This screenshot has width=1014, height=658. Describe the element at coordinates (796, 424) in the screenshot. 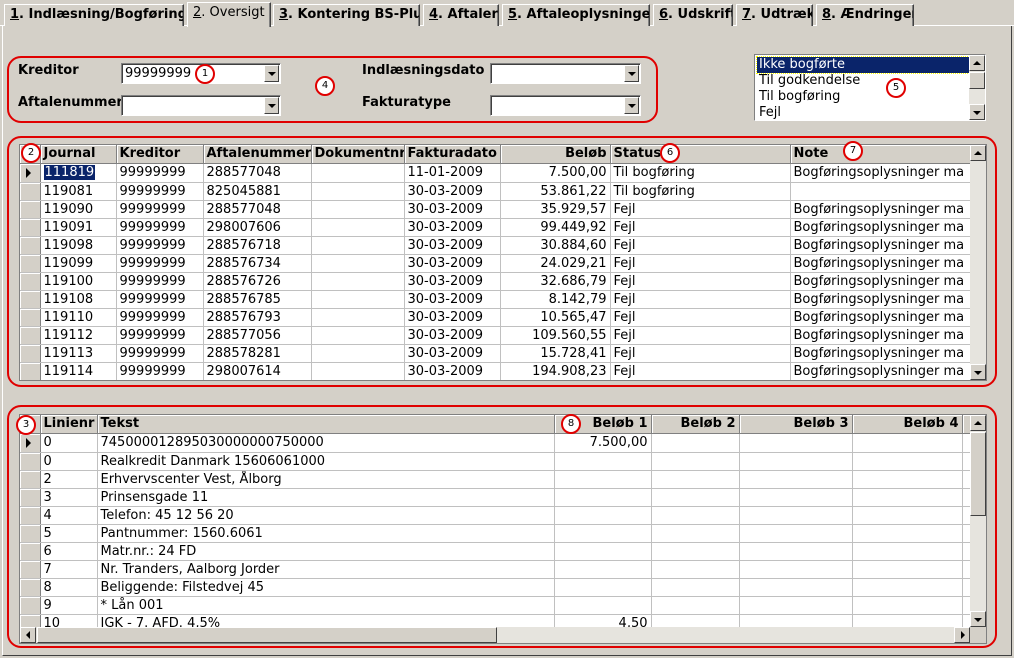

I see `col-header-belob-3: Beløb 3` at that location.